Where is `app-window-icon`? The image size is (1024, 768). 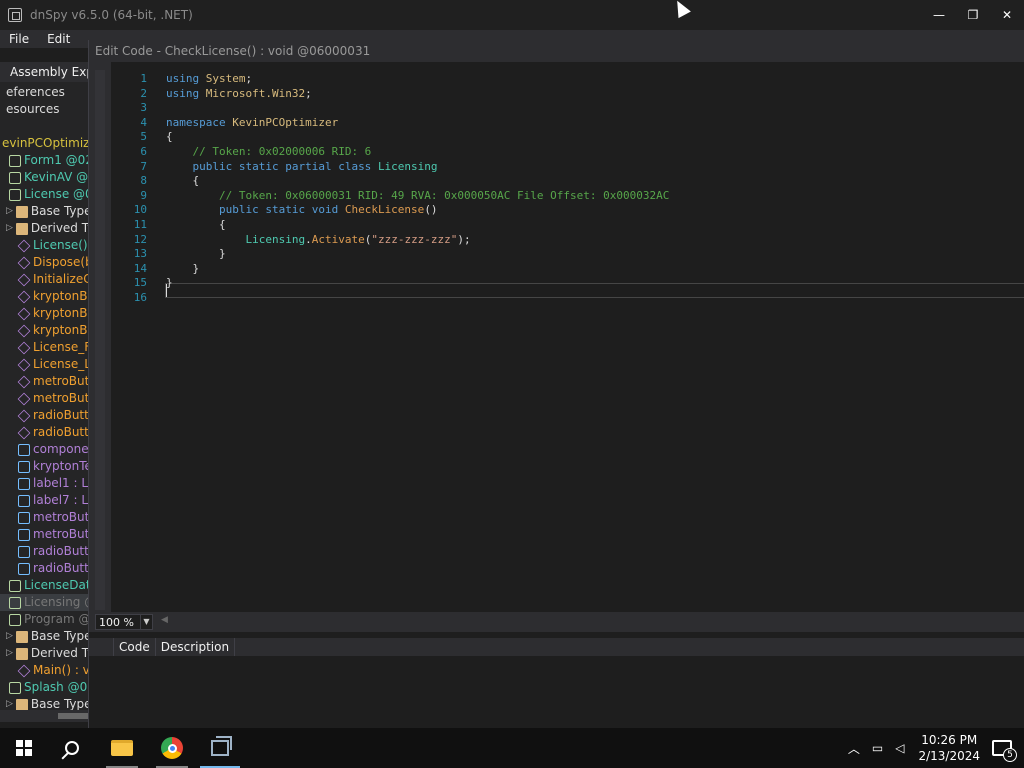 app-window-icon is located at coordinates (221, 746).